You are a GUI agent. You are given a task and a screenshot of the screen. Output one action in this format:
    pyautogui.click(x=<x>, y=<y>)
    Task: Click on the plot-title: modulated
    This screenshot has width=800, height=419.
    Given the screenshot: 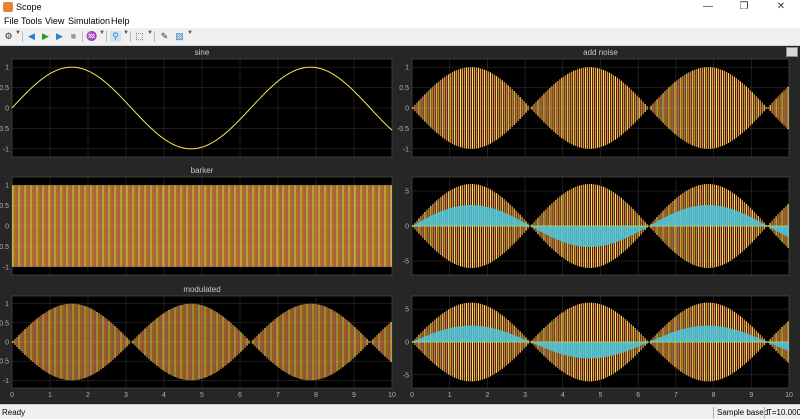 What is the action you would take?
    pyautogui.click(x=201, y=289)
    